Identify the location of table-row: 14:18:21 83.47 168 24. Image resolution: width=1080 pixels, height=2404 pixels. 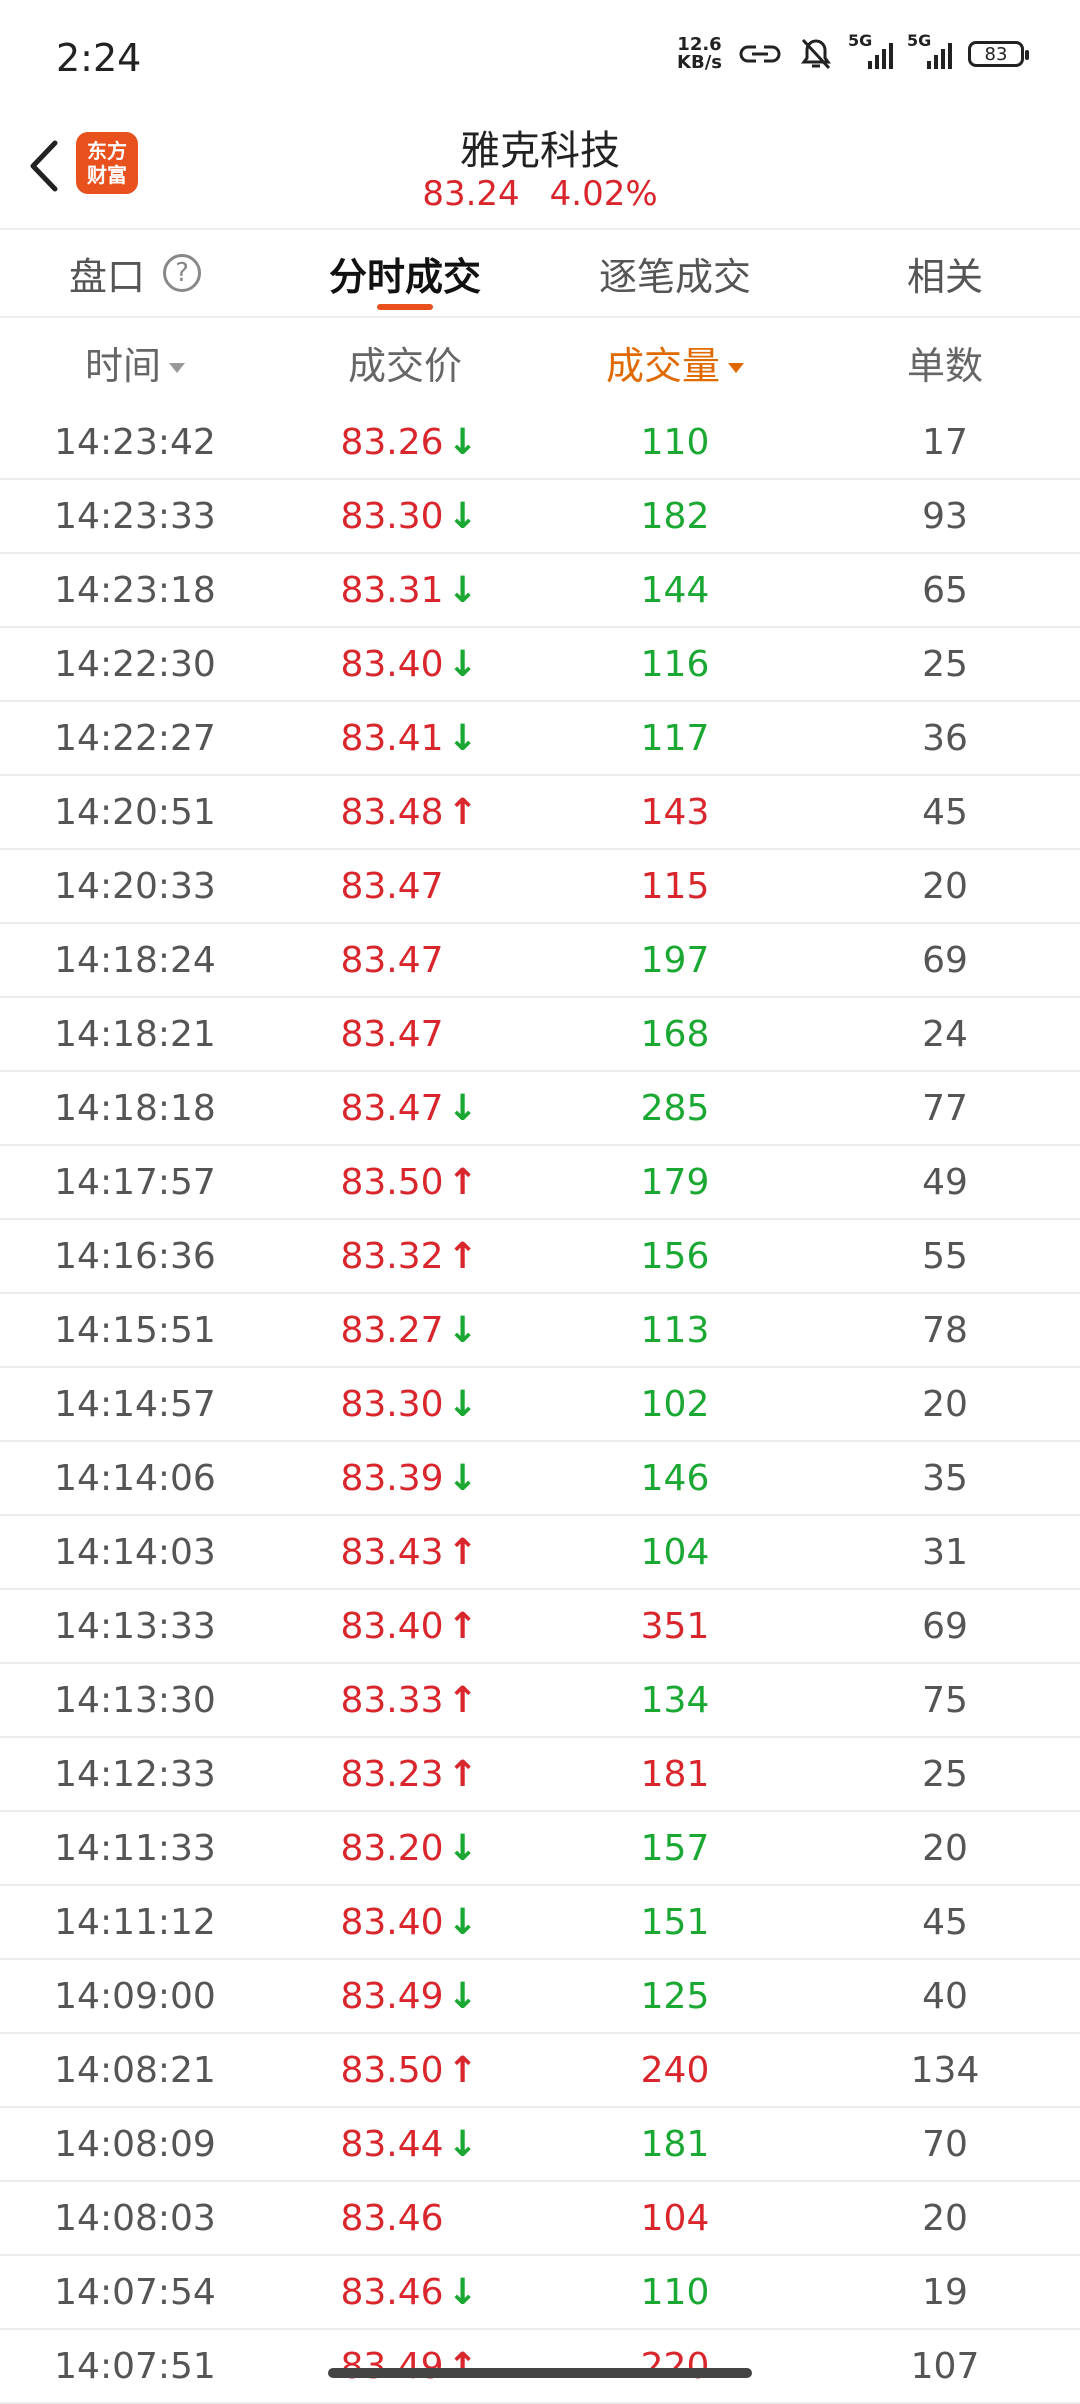
(540, 1035).